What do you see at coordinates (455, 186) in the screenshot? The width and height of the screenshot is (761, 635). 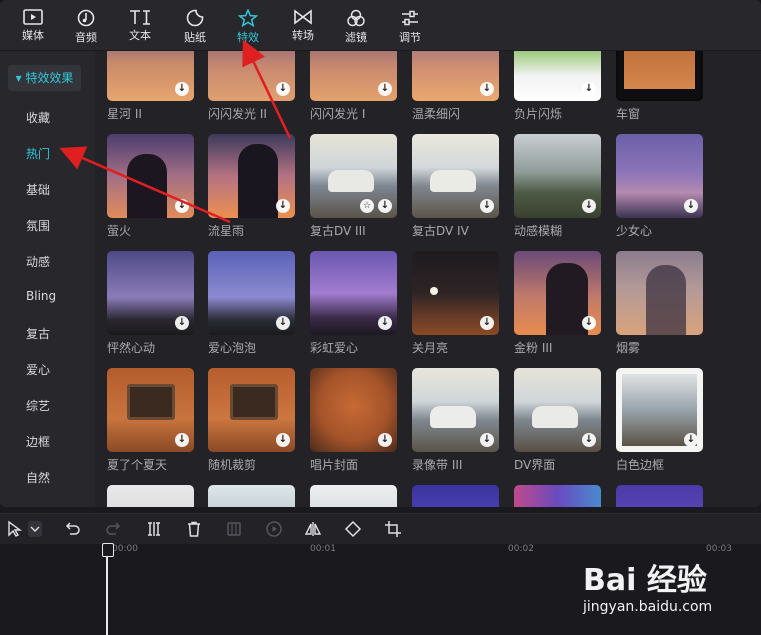 I see `effect-card: ↓ 复古DV IV` at bounding box center [455, 186].